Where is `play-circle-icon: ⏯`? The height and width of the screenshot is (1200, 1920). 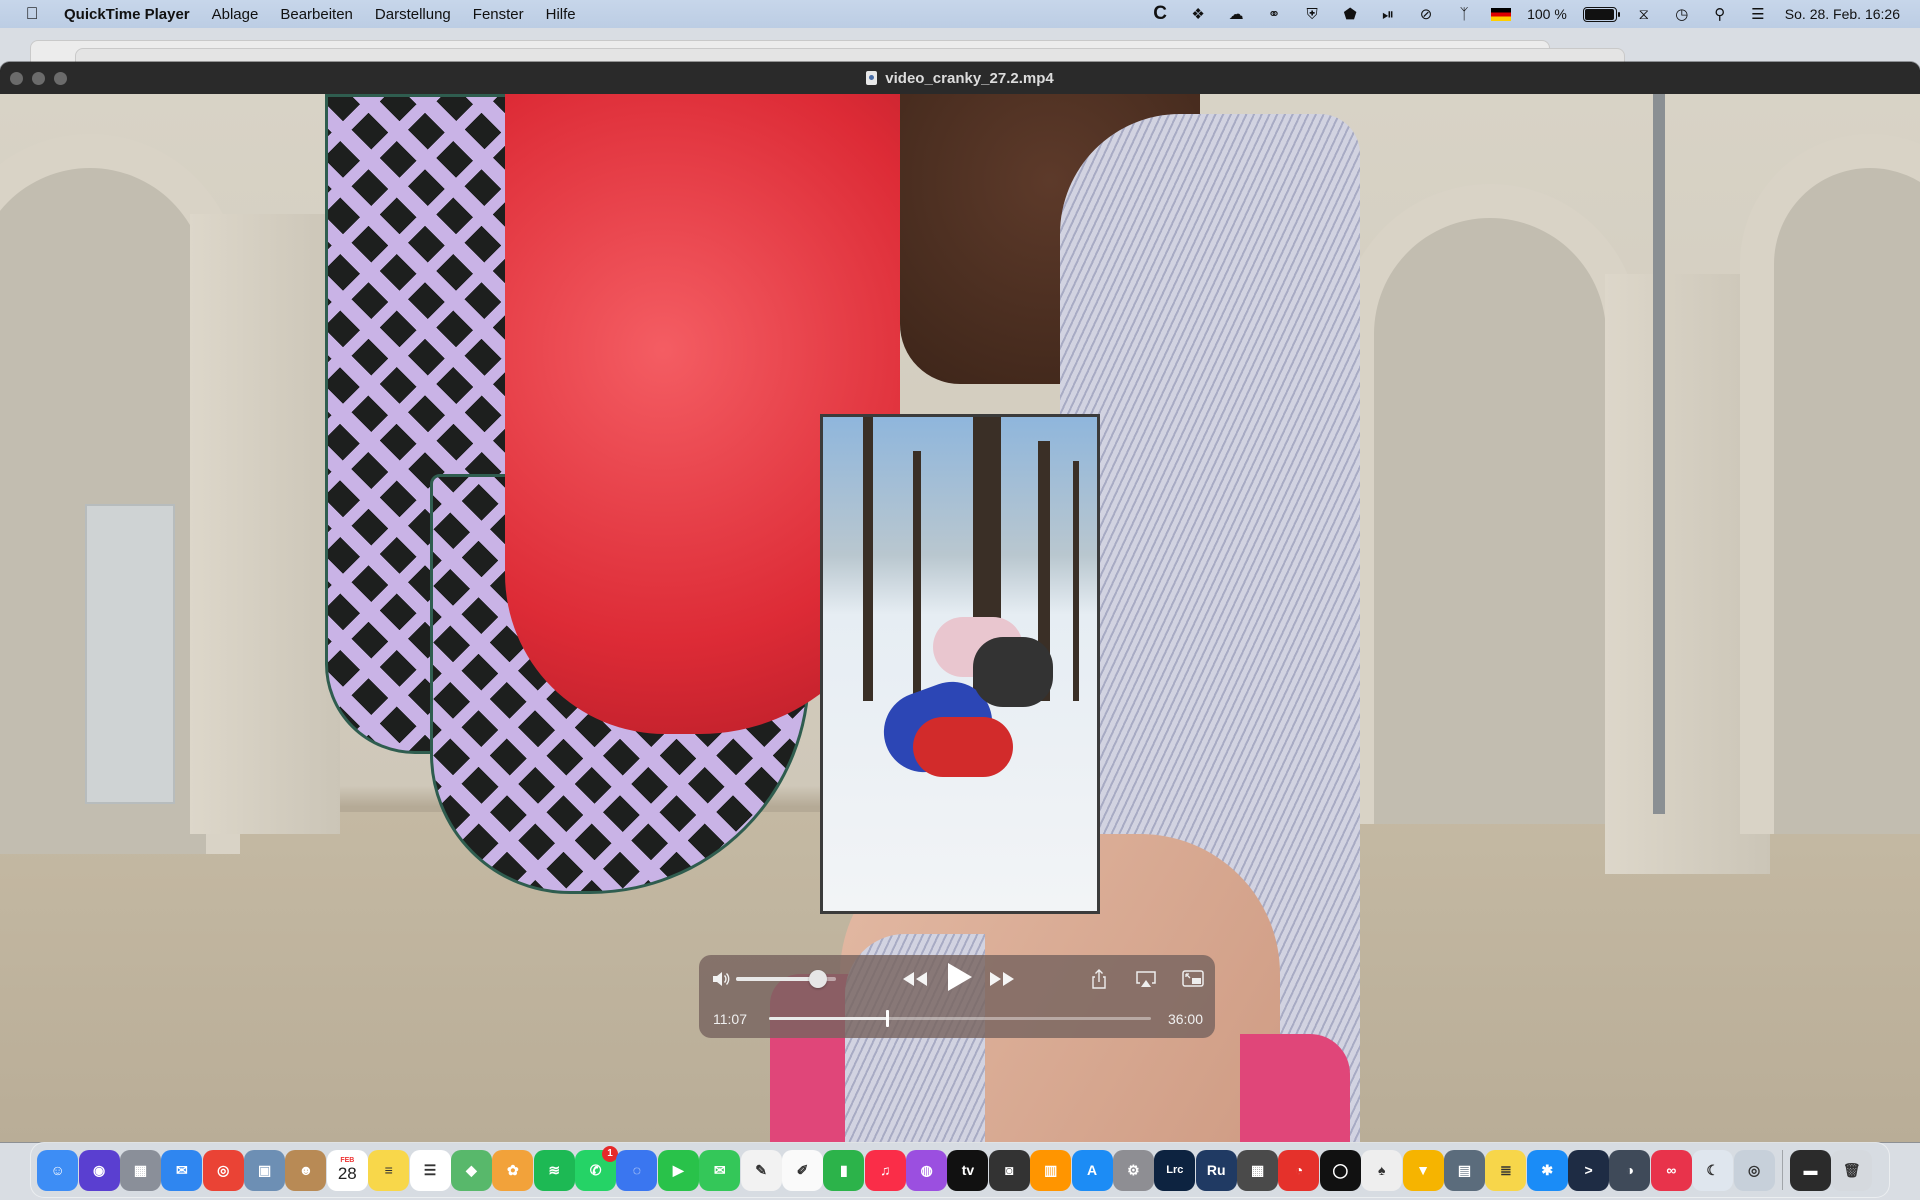 play-circle-icon: ⏯ is located at coordinates (1388, 14).